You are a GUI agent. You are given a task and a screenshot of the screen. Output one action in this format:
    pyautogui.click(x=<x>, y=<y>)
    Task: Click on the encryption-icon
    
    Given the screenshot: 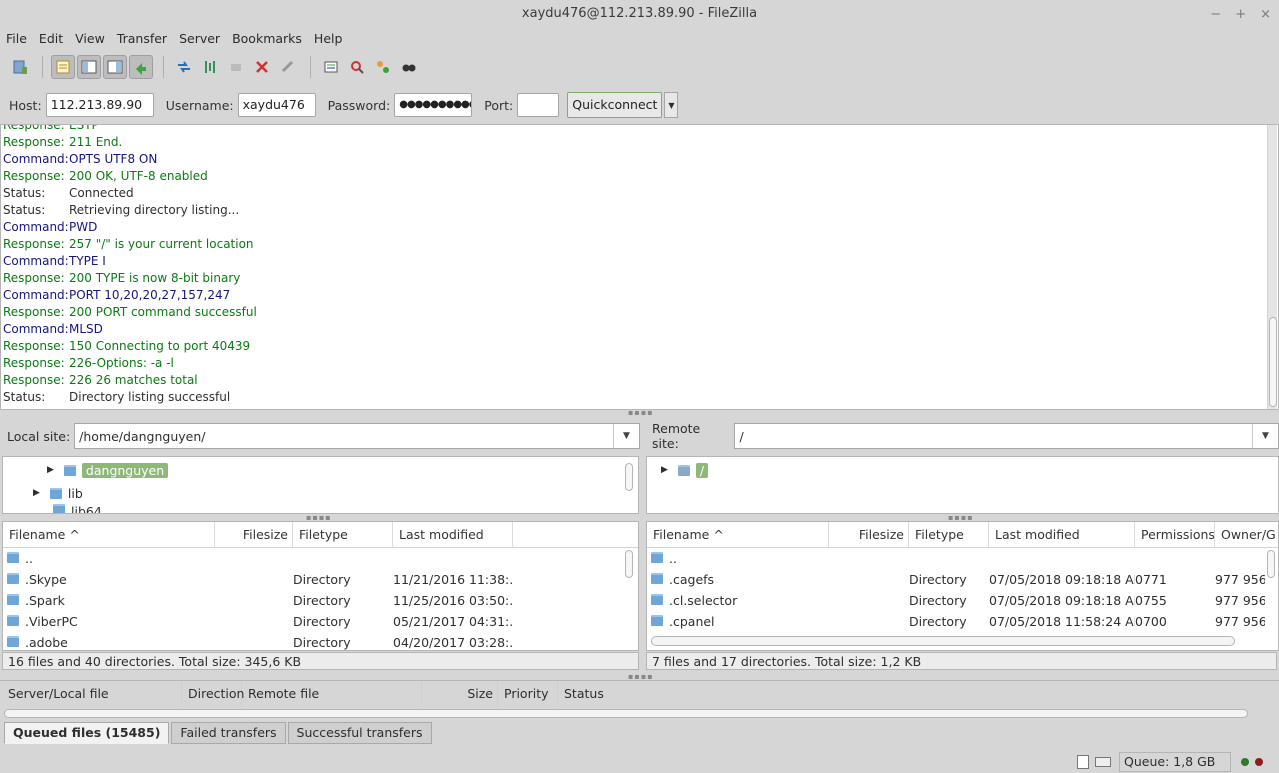 What is the action you would take?
    pyautogui.click(x=1103, y=761)
    